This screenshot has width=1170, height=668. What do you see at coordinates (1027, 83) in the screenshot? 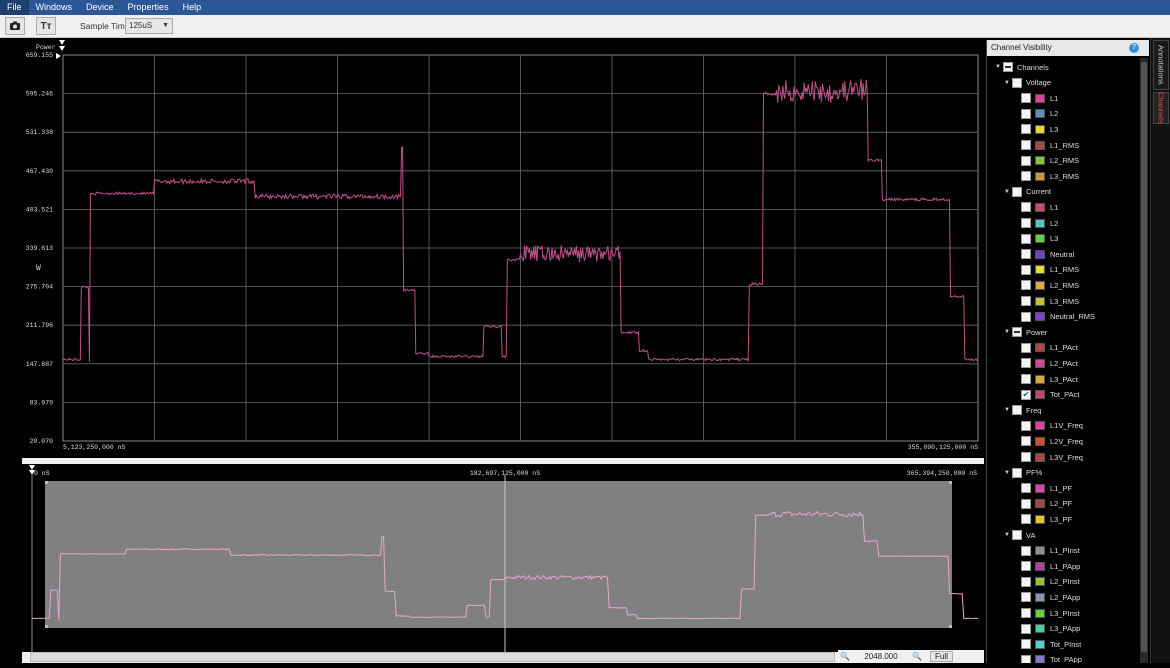
I see `tree-group-voltage: ▼ Voltage` at bounding box center [1027, 83].